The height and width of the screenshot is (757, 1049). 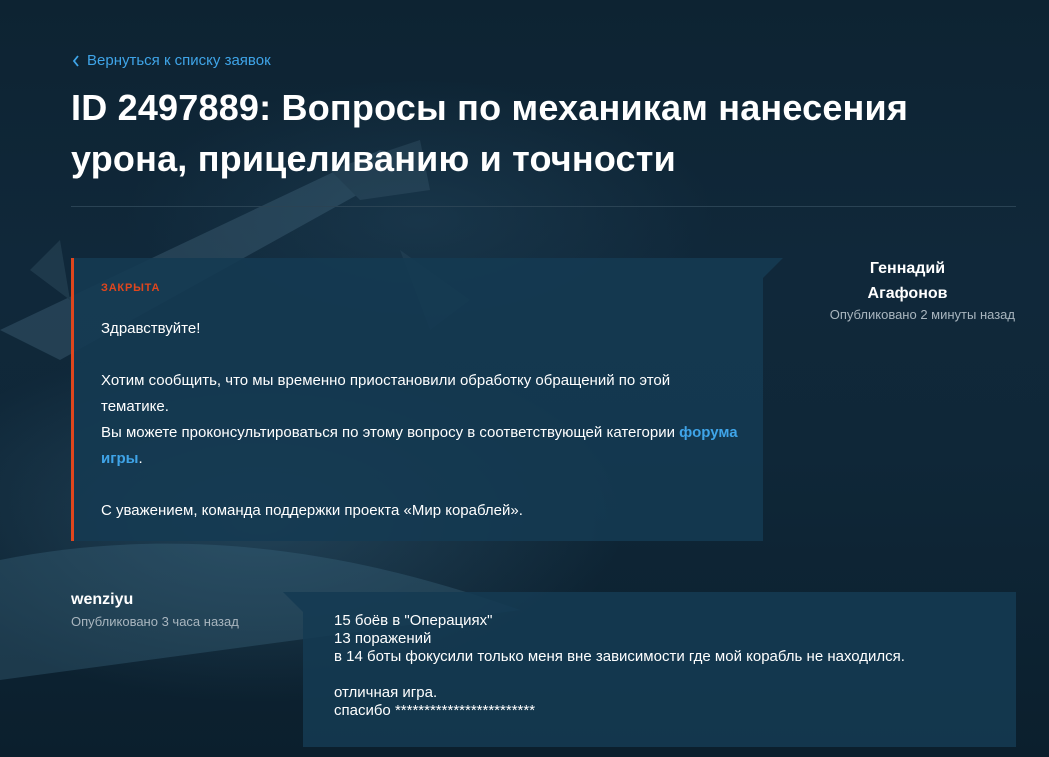 I want to click on status-accent-bar, so click(x=72, y=399).